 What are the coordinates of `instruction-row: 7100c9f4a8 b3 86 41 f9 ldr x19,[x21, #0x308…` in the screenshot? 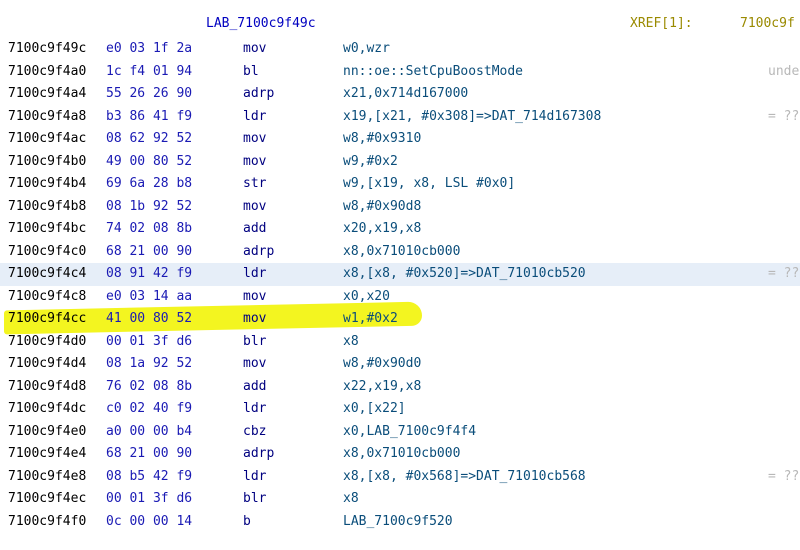 It's located at (400, 117).